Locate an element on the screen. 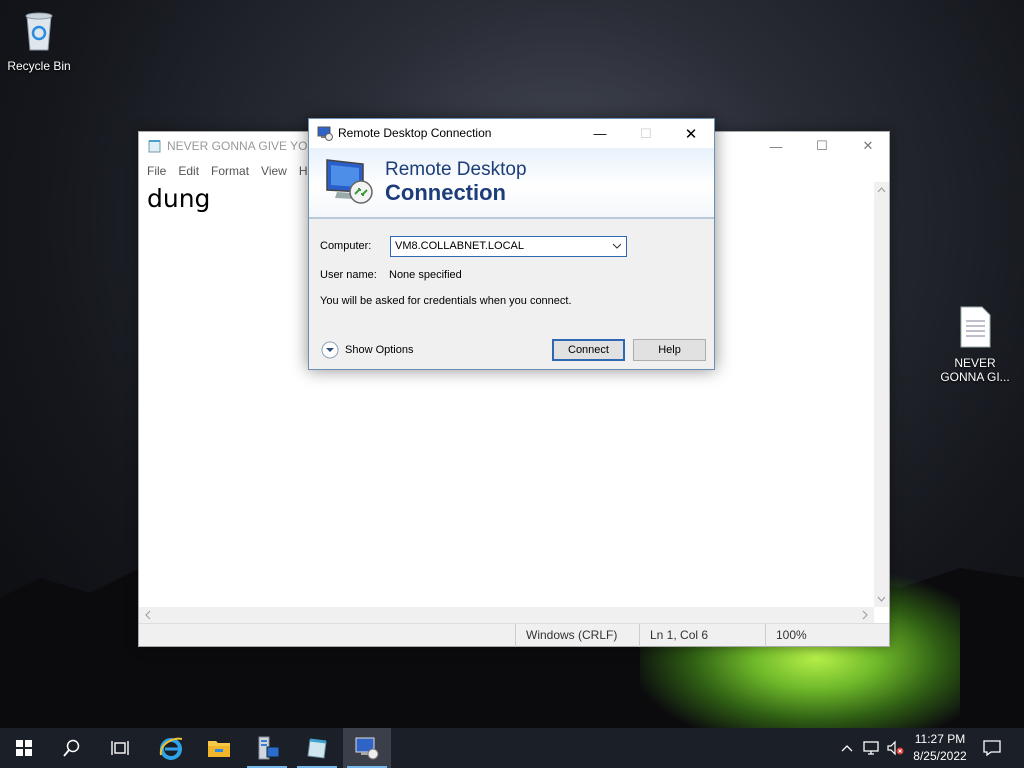 This screenshot has width=1024, height=768. file-explorer-icon is located at coordinates (219, 749).